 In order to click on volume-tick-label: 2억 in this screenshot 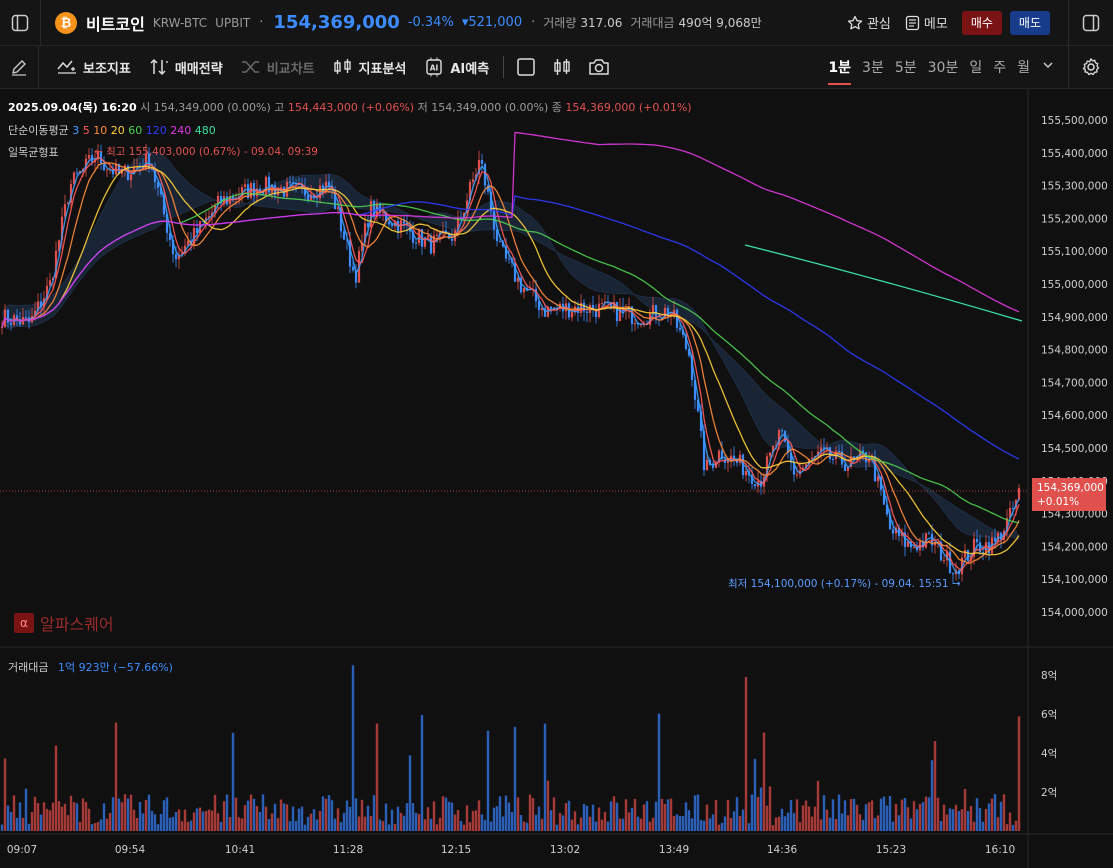, I will do `click(1049, 793)`.